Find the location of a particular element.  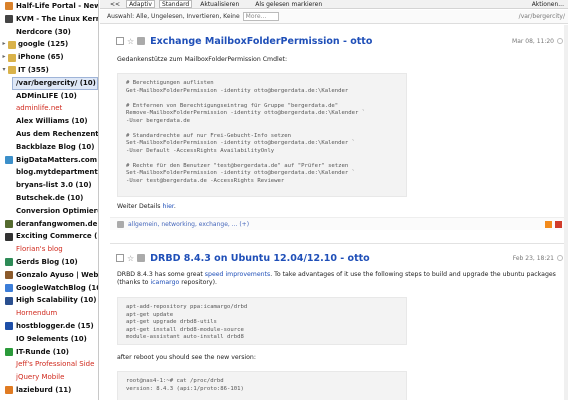

view-mode-select: Adaptiv is located at coordinates (140, 4).